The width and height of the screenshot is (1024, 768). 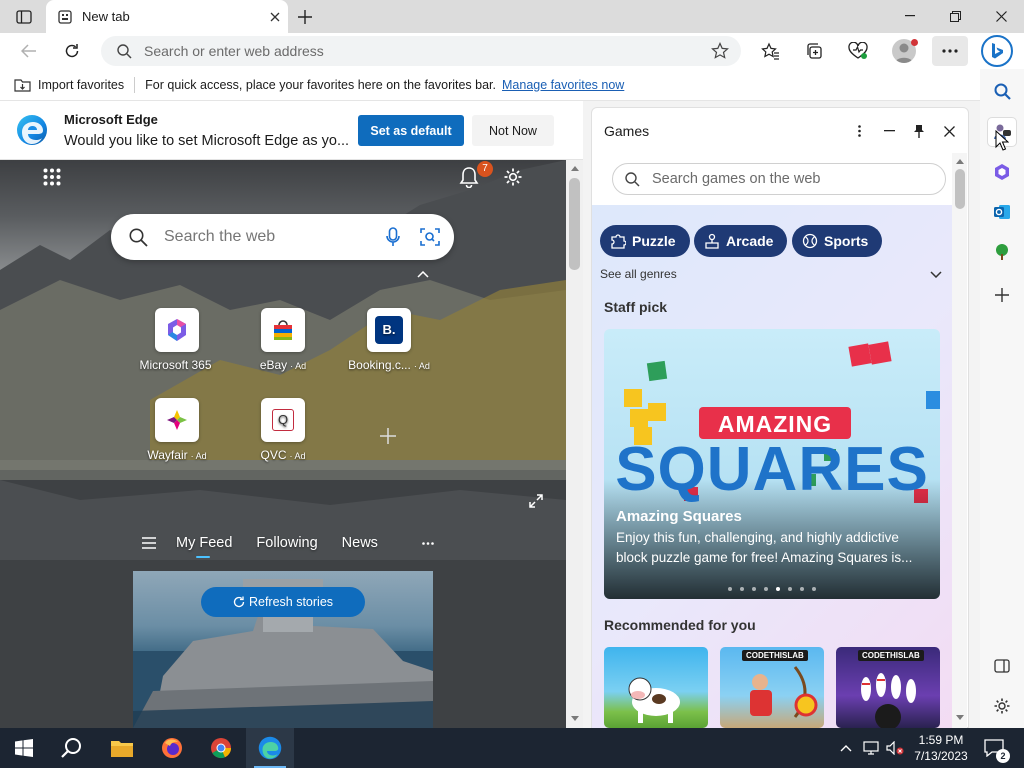 What do you see at coordinates (720, 51) in the screenshot?
I see `add-favorite-star-icon` at bounding box center [720, 51].